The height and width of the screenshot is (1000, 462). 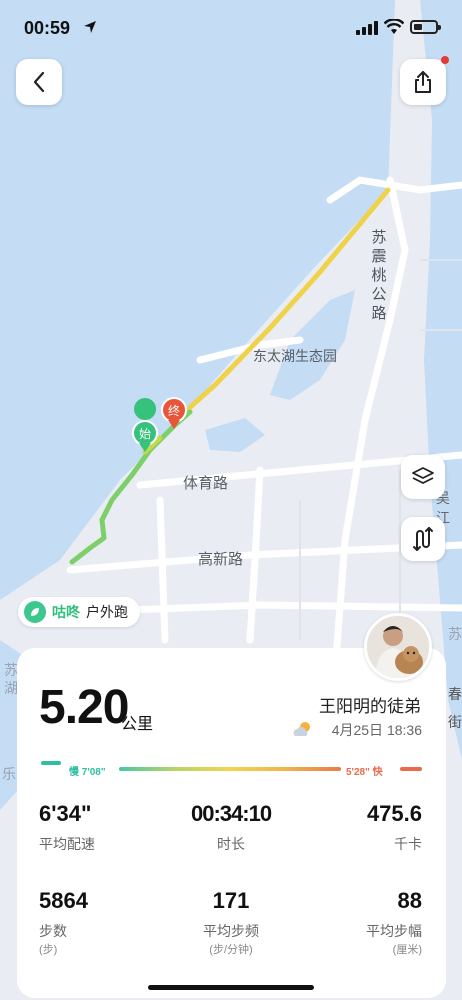 I want to click on steps-value: 5864, so click(x=63, y=900).